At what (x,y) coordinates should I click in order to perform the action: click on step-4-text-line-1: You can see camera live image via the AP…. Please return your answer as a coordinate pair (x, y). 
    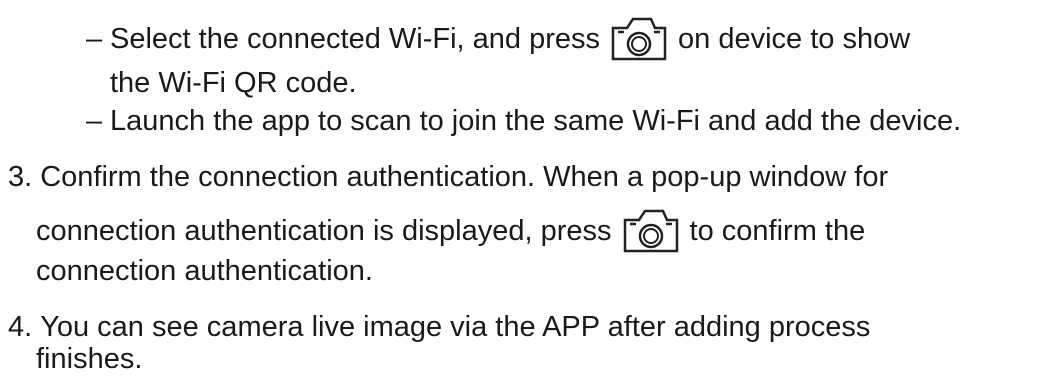
    Looking at the image, I should click on (455, 327).